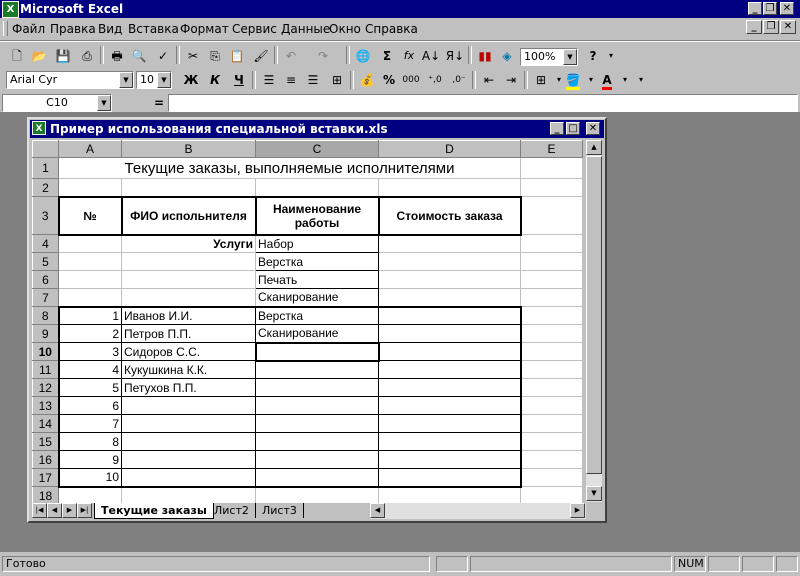  I want to click on scroll-left-icon: ◀, so click(377, 510).